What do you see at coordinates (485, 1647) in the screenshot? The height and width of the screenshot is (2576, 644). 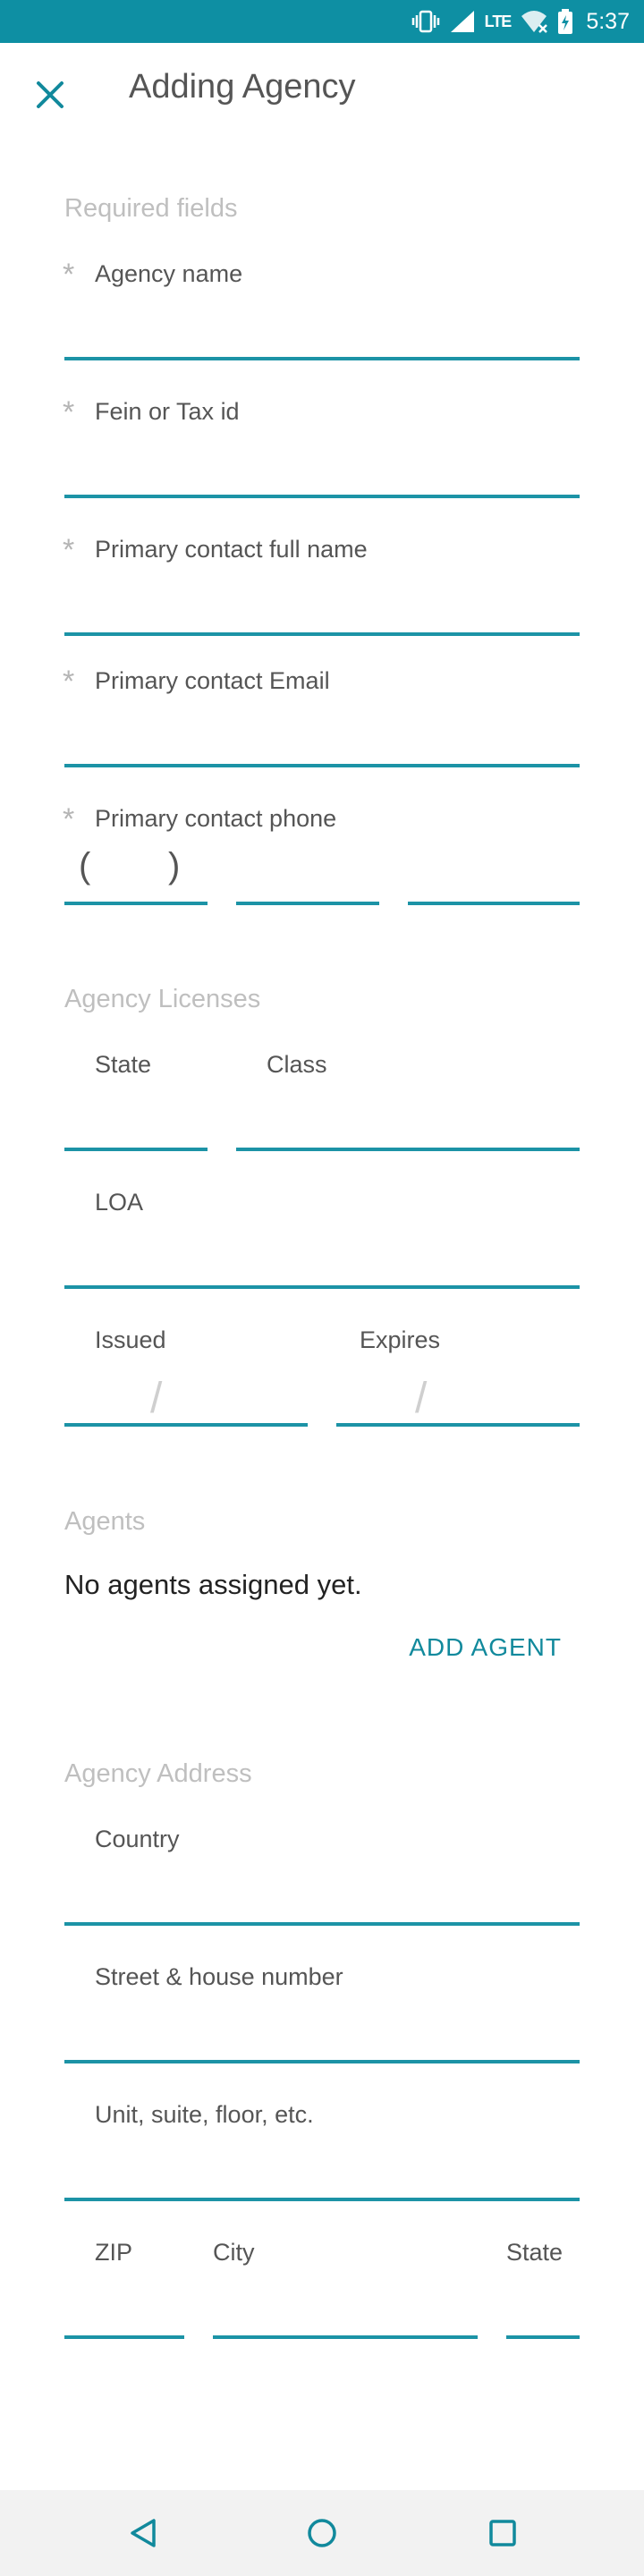 I see `add-agent-button: ADD AGENT` at bounding box center [485, 1647].